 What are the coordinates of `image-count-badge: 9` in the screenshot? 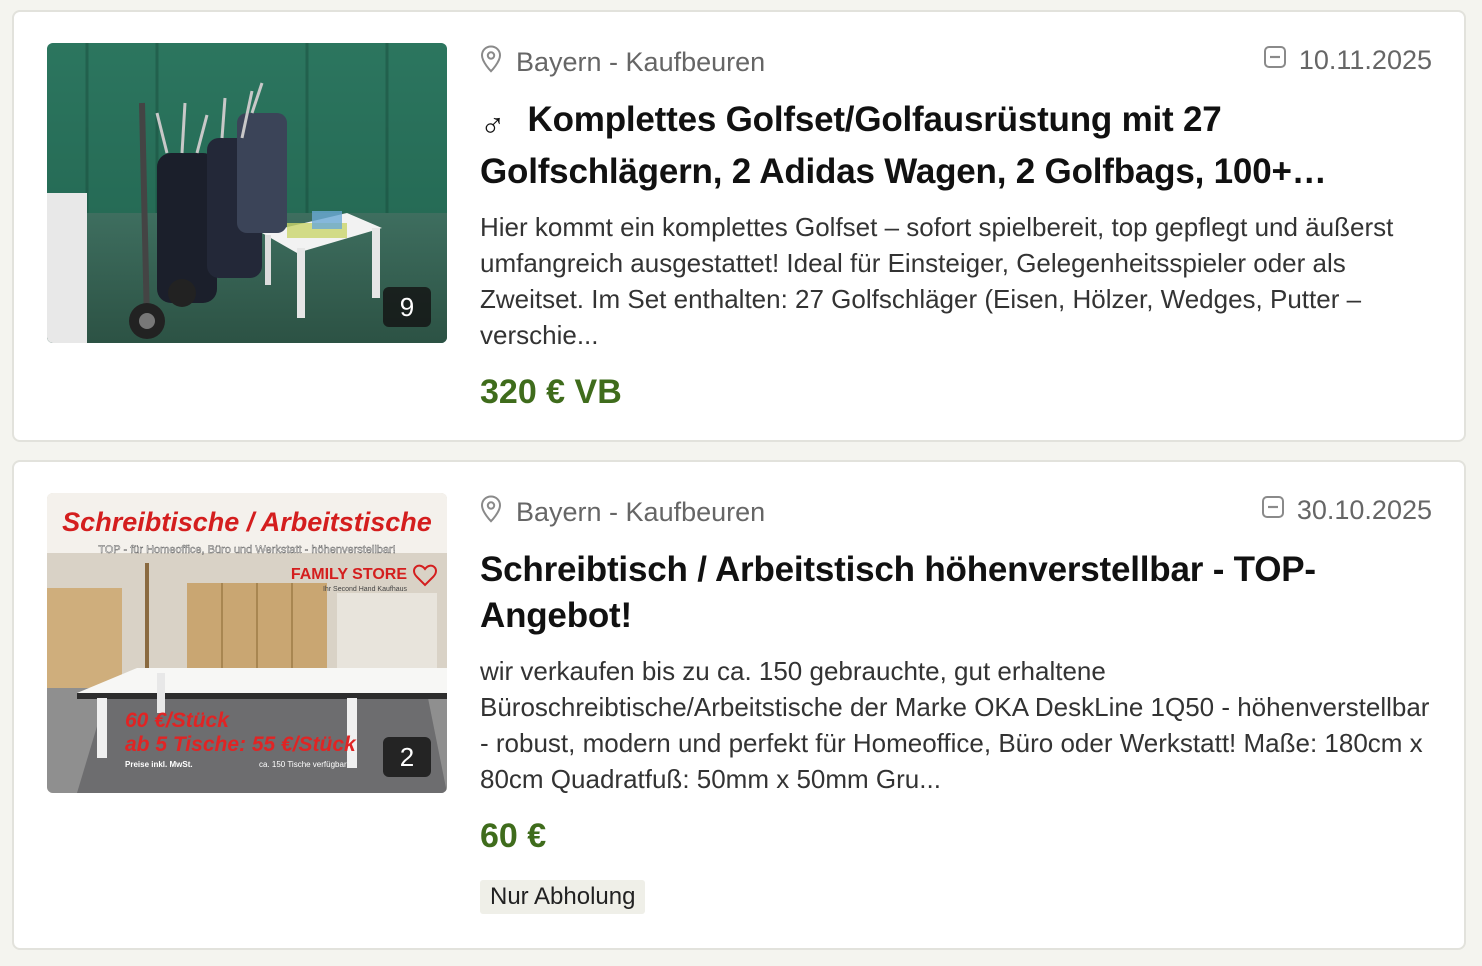 It's located at (407, 307).